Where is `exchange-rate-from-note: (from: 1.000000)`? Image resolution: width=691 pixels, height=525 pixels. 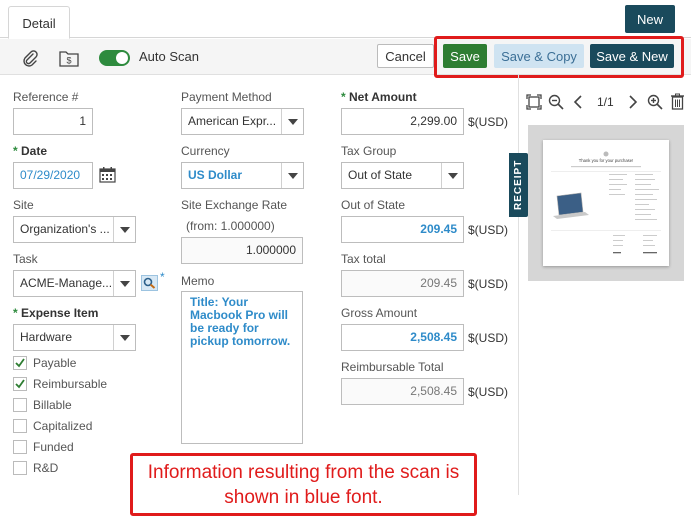 exchange-rate-from-note: (from: 1.000000) is located at coordinates (230, 226).